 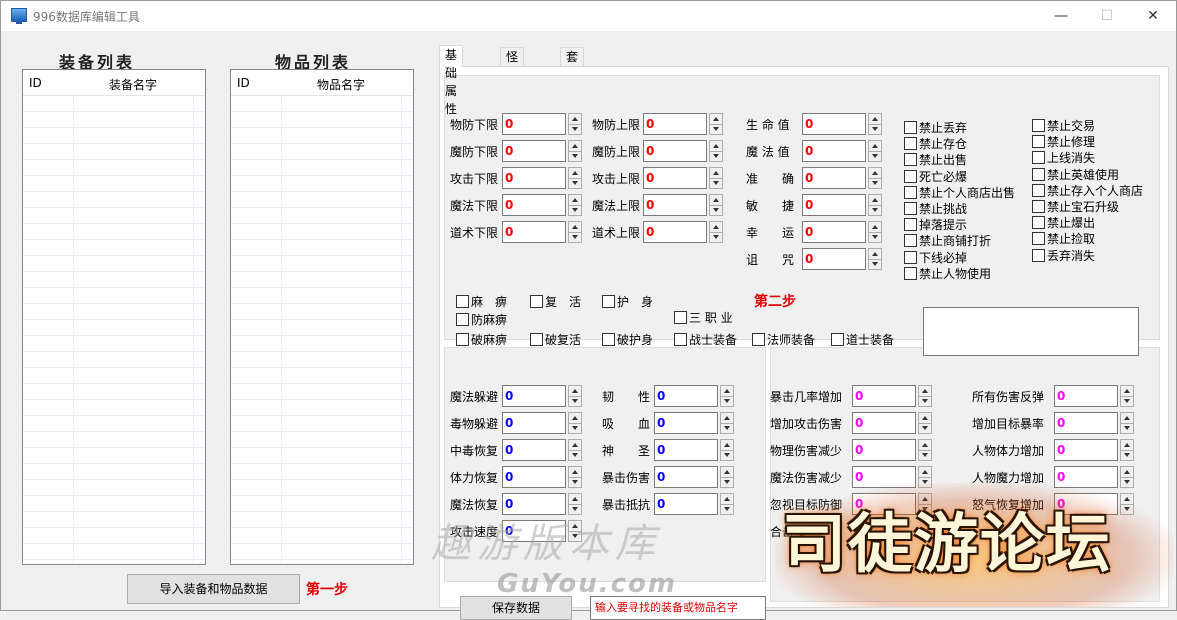 I want to click on search-input: 输入要寻找的装备或物品名字, so click(x=678, y=608).